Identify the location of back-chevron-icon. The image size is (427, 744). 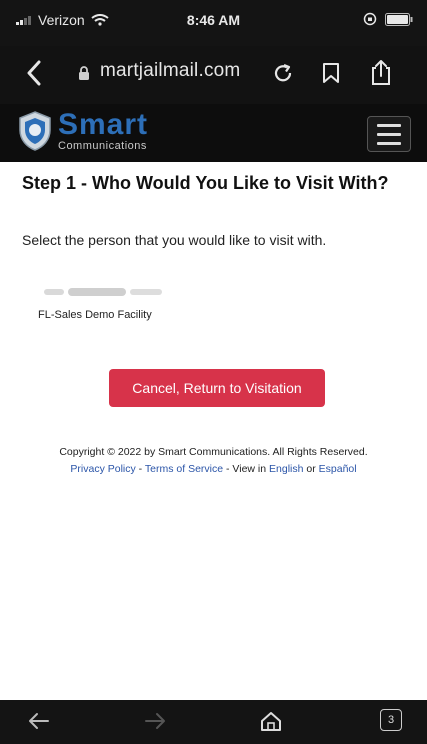
(34, 73).